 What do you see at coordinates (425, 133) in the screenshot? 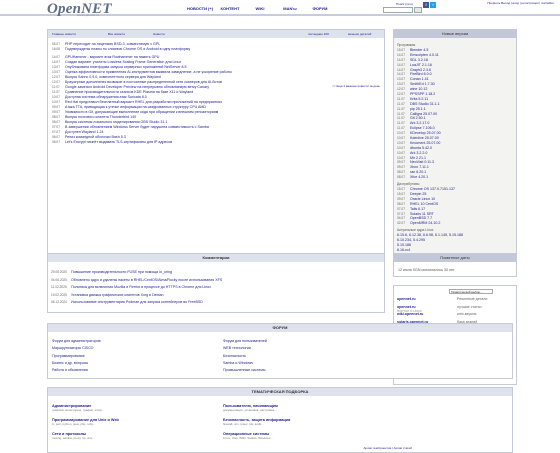
I see `version-title: KDevelop 25.07.00` at bounding box center [425, 133].